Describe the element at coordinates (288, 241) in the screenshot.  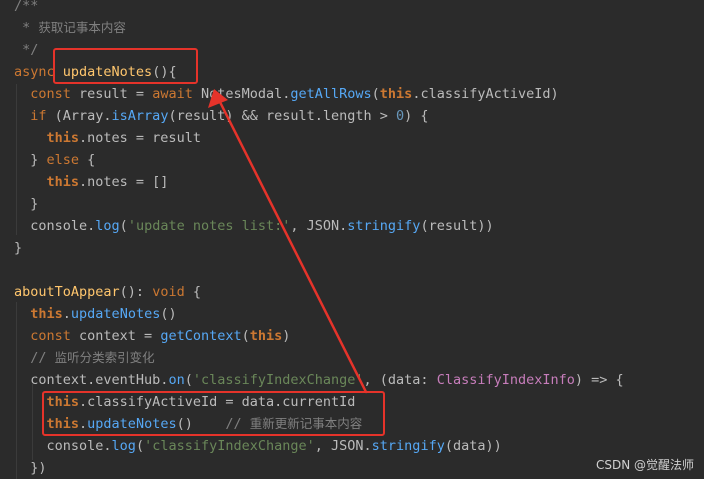
I see `annotation-arrow` at that location.